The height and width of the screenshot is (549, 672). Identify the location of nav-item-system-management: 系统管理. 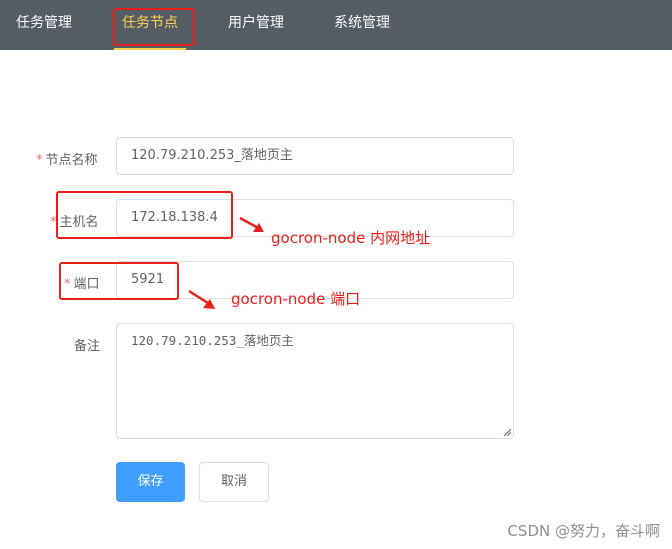
(362, 25).